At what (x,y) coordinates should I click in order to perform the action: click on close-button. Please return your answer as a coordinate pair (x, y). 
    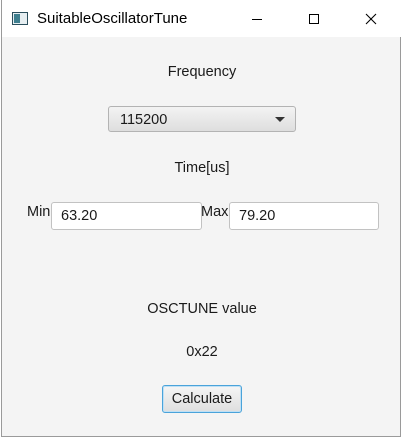
    Looking at the image, I should click on (371, 18).